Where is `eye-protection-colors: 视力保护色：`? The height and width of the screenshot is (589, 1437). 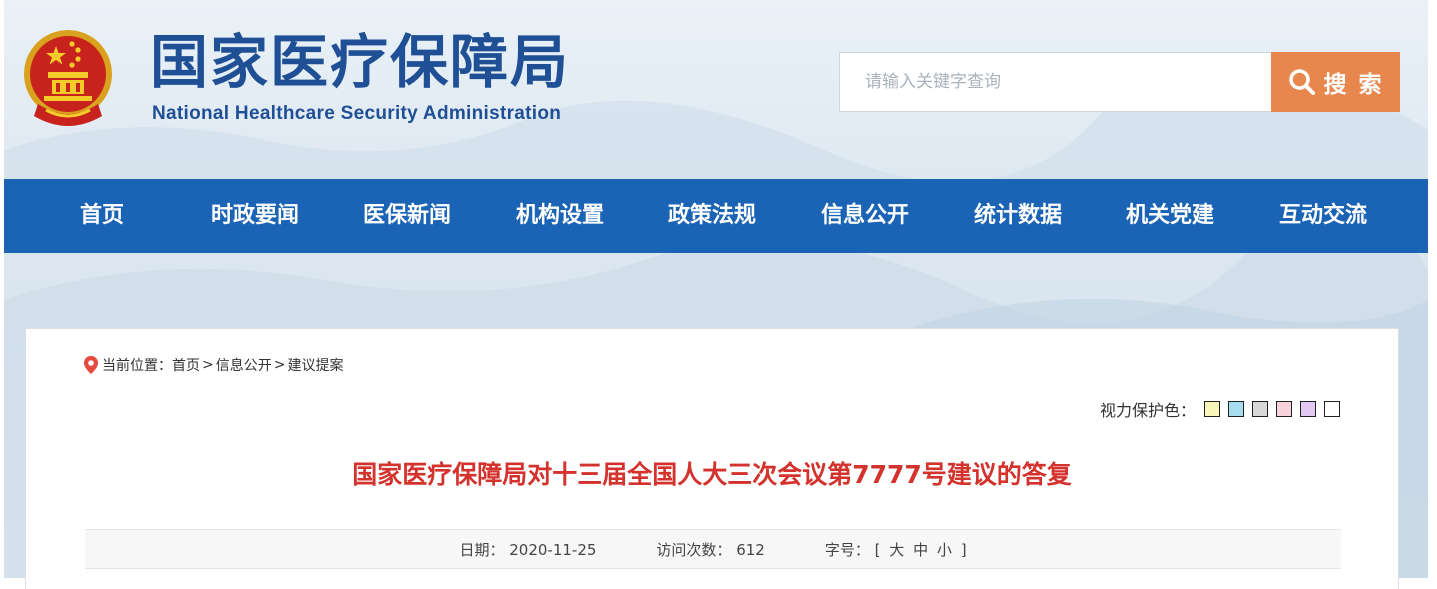 eye-protection-colors: 视力保护色： is located at coordinates (1220, 409).